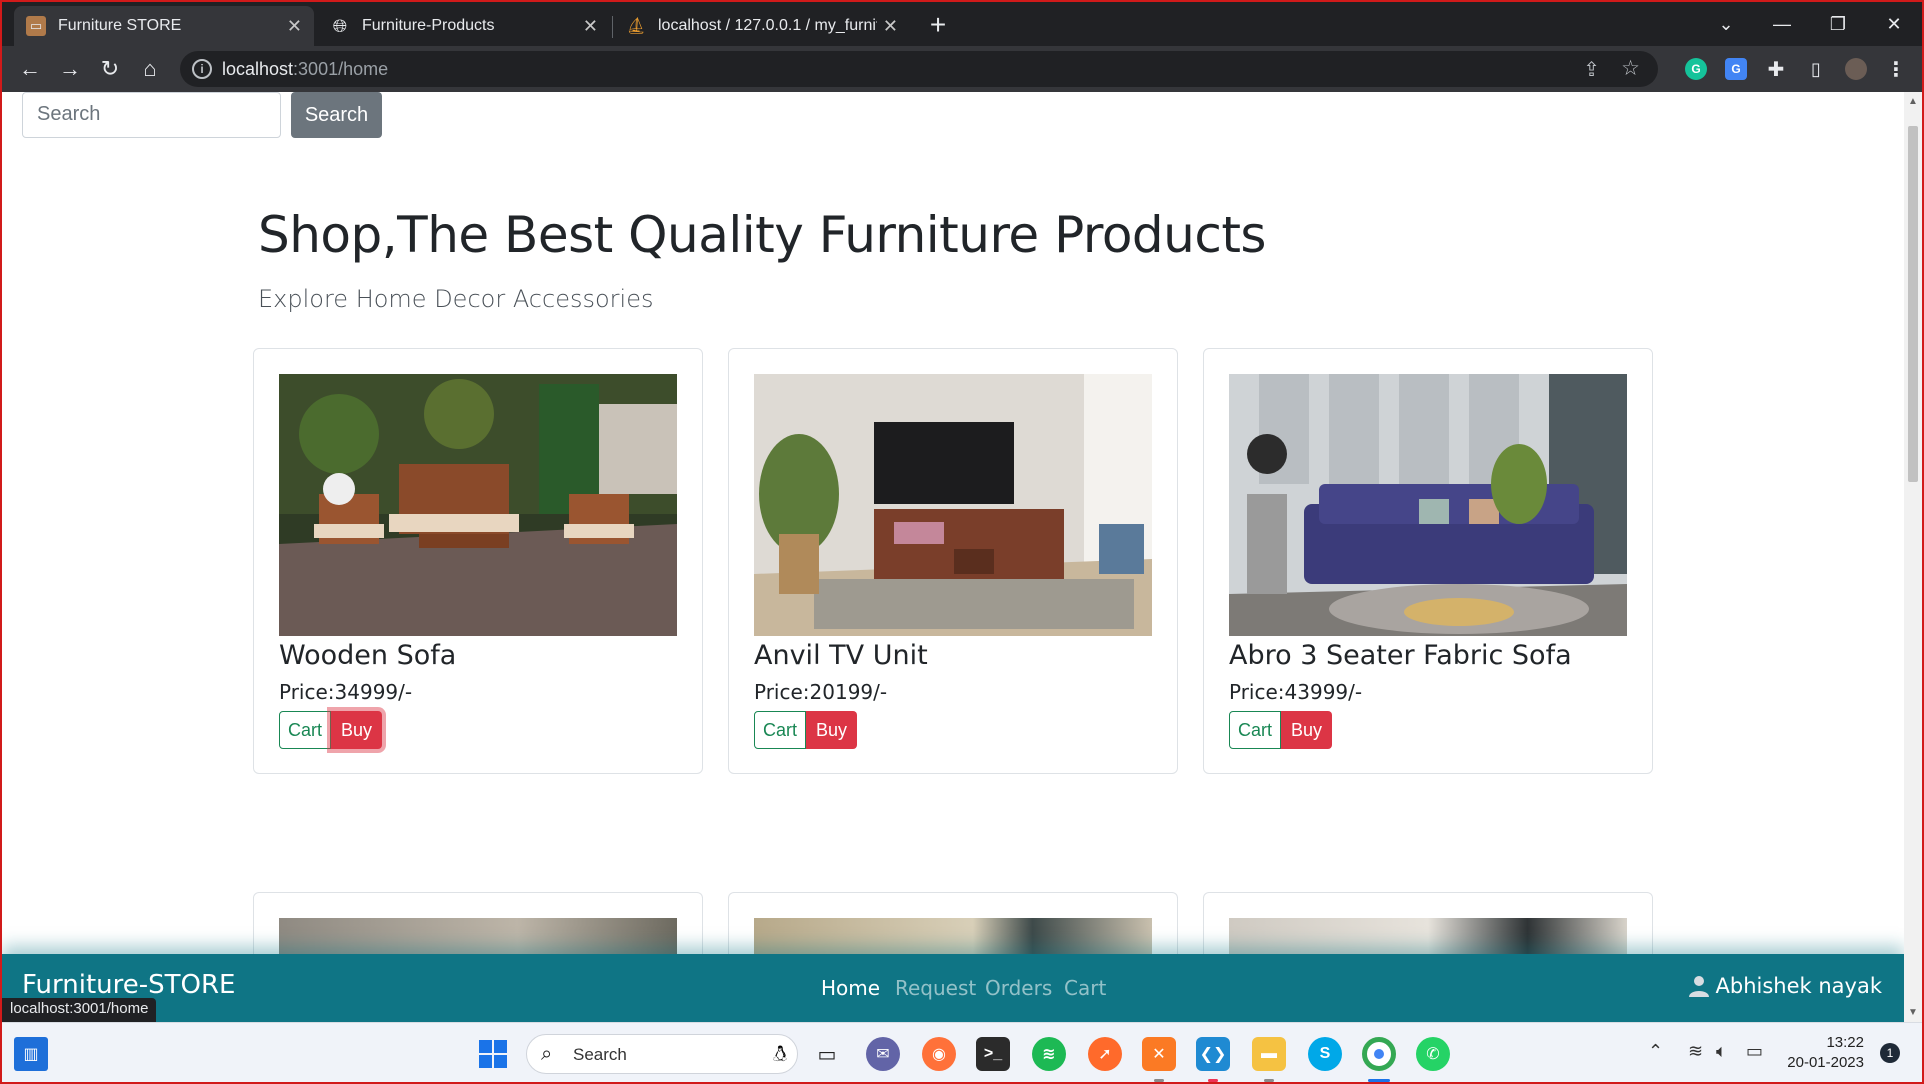  I want to click on whatsapp-icon: ✆, so click(1433, 1054).